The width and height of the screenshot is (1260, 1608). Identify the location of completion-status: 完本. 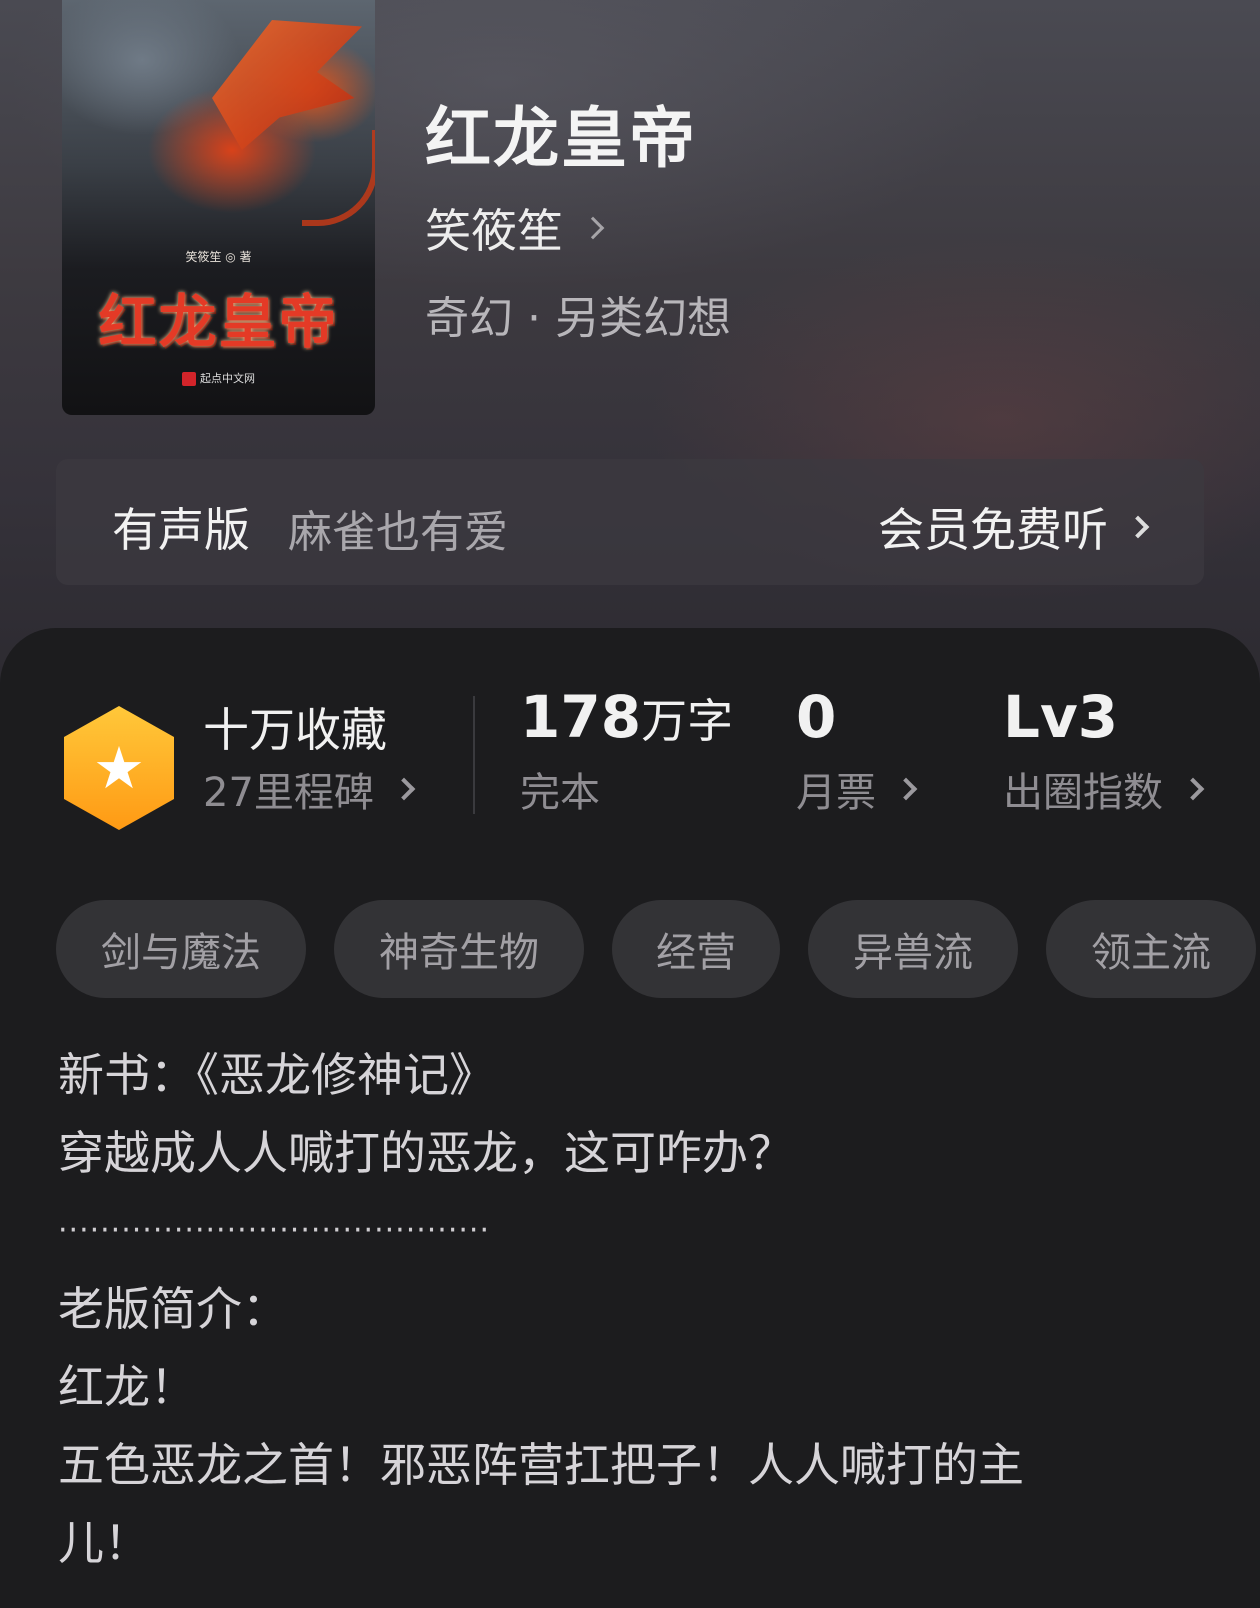
(560, 789).